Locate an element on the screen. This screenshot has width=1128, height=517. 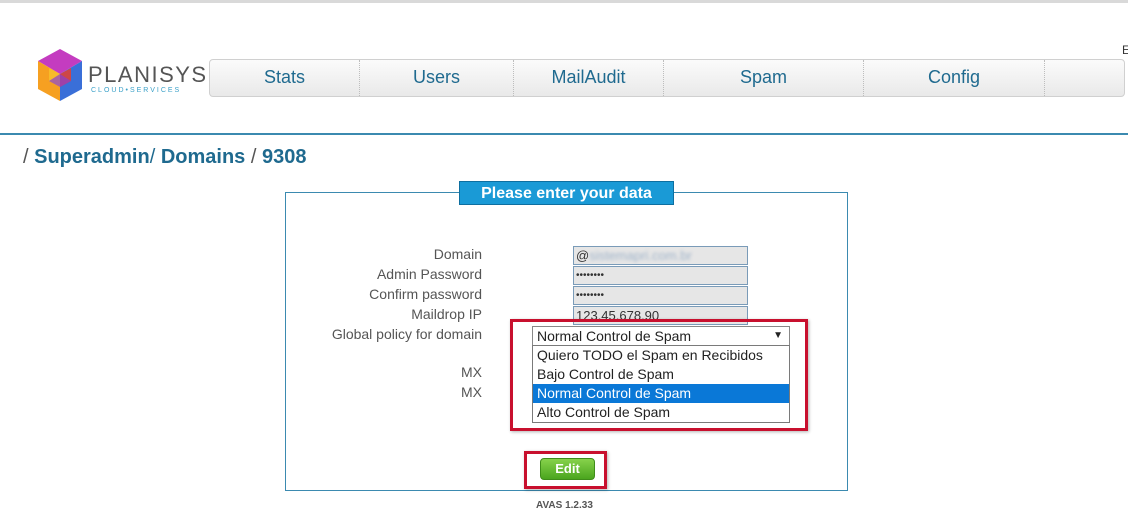
nav-config: Config is located at coordinates (954, 78).